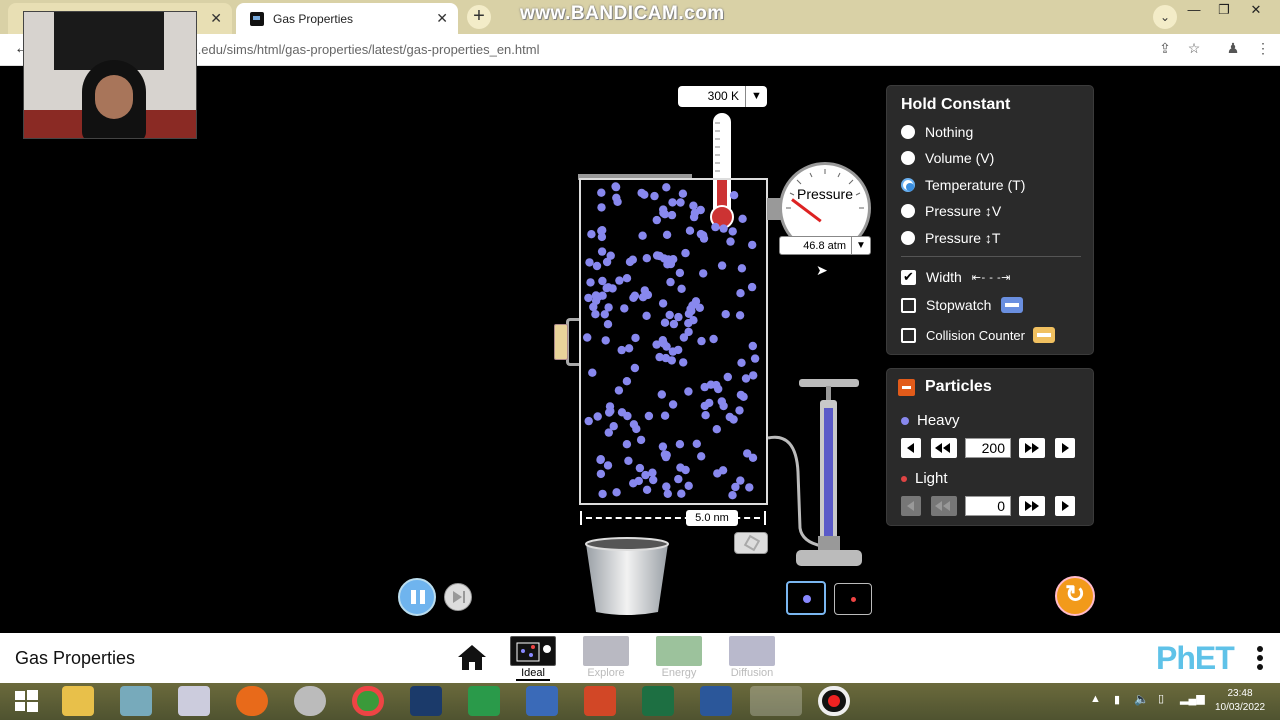 This screenshot has height=720, width=1280. What do you see at coordinates (937, 132) in the screenshot?
I see `radio-nothing: Nothing` at bounding box center [937, 132].